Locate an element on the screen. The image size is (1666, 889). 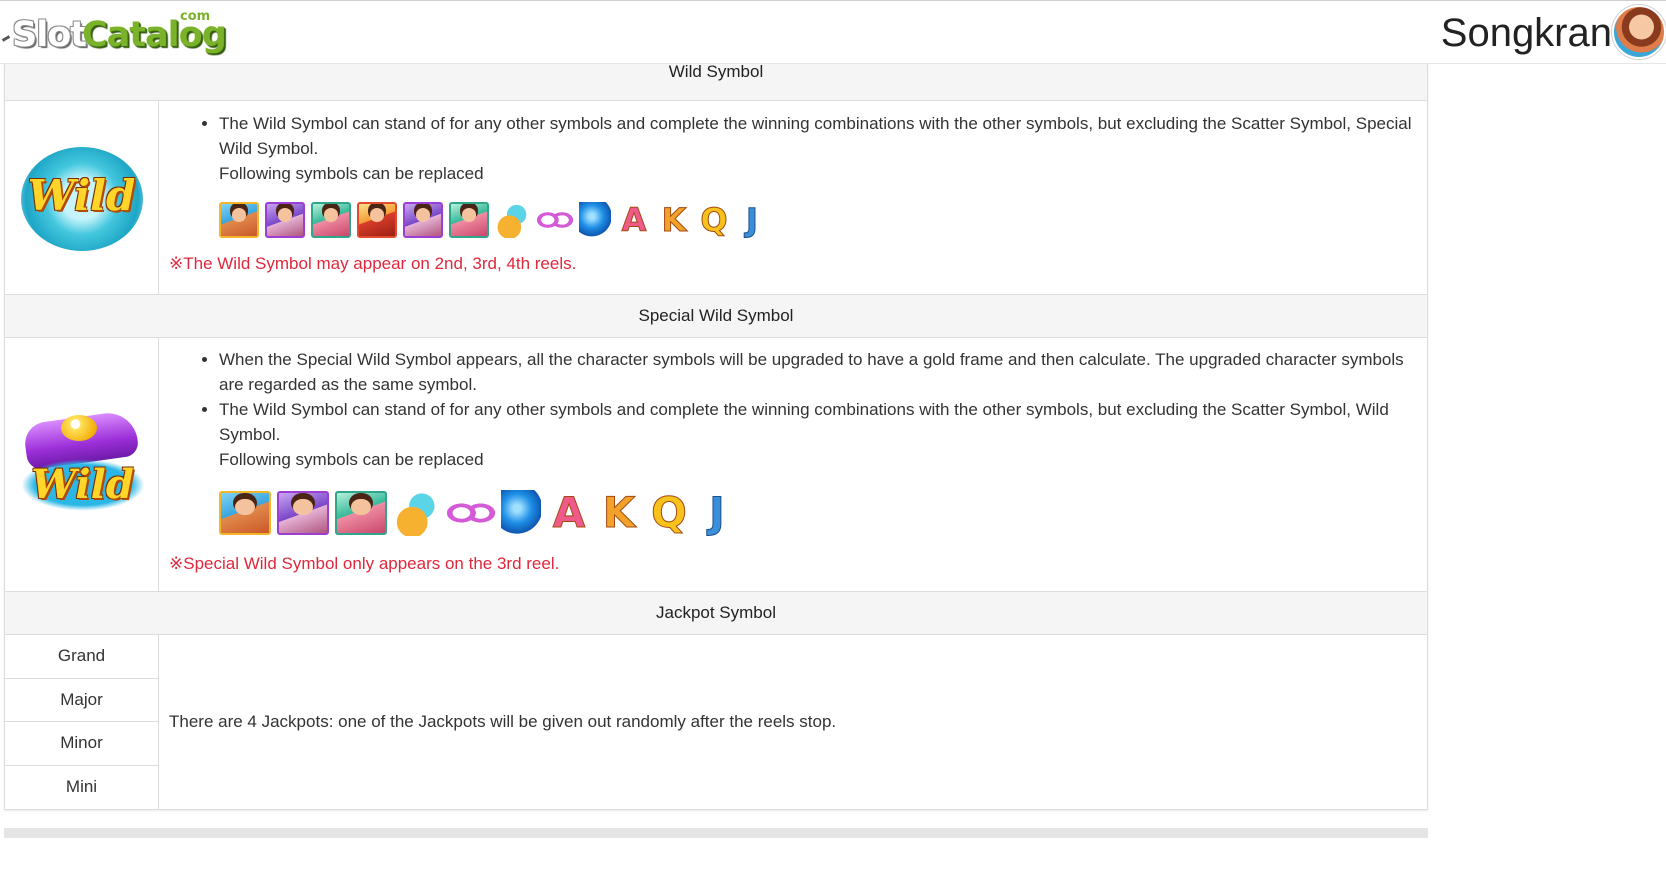
wild-replaceable-icons: A K Q J is located at coordinates (823, 220).